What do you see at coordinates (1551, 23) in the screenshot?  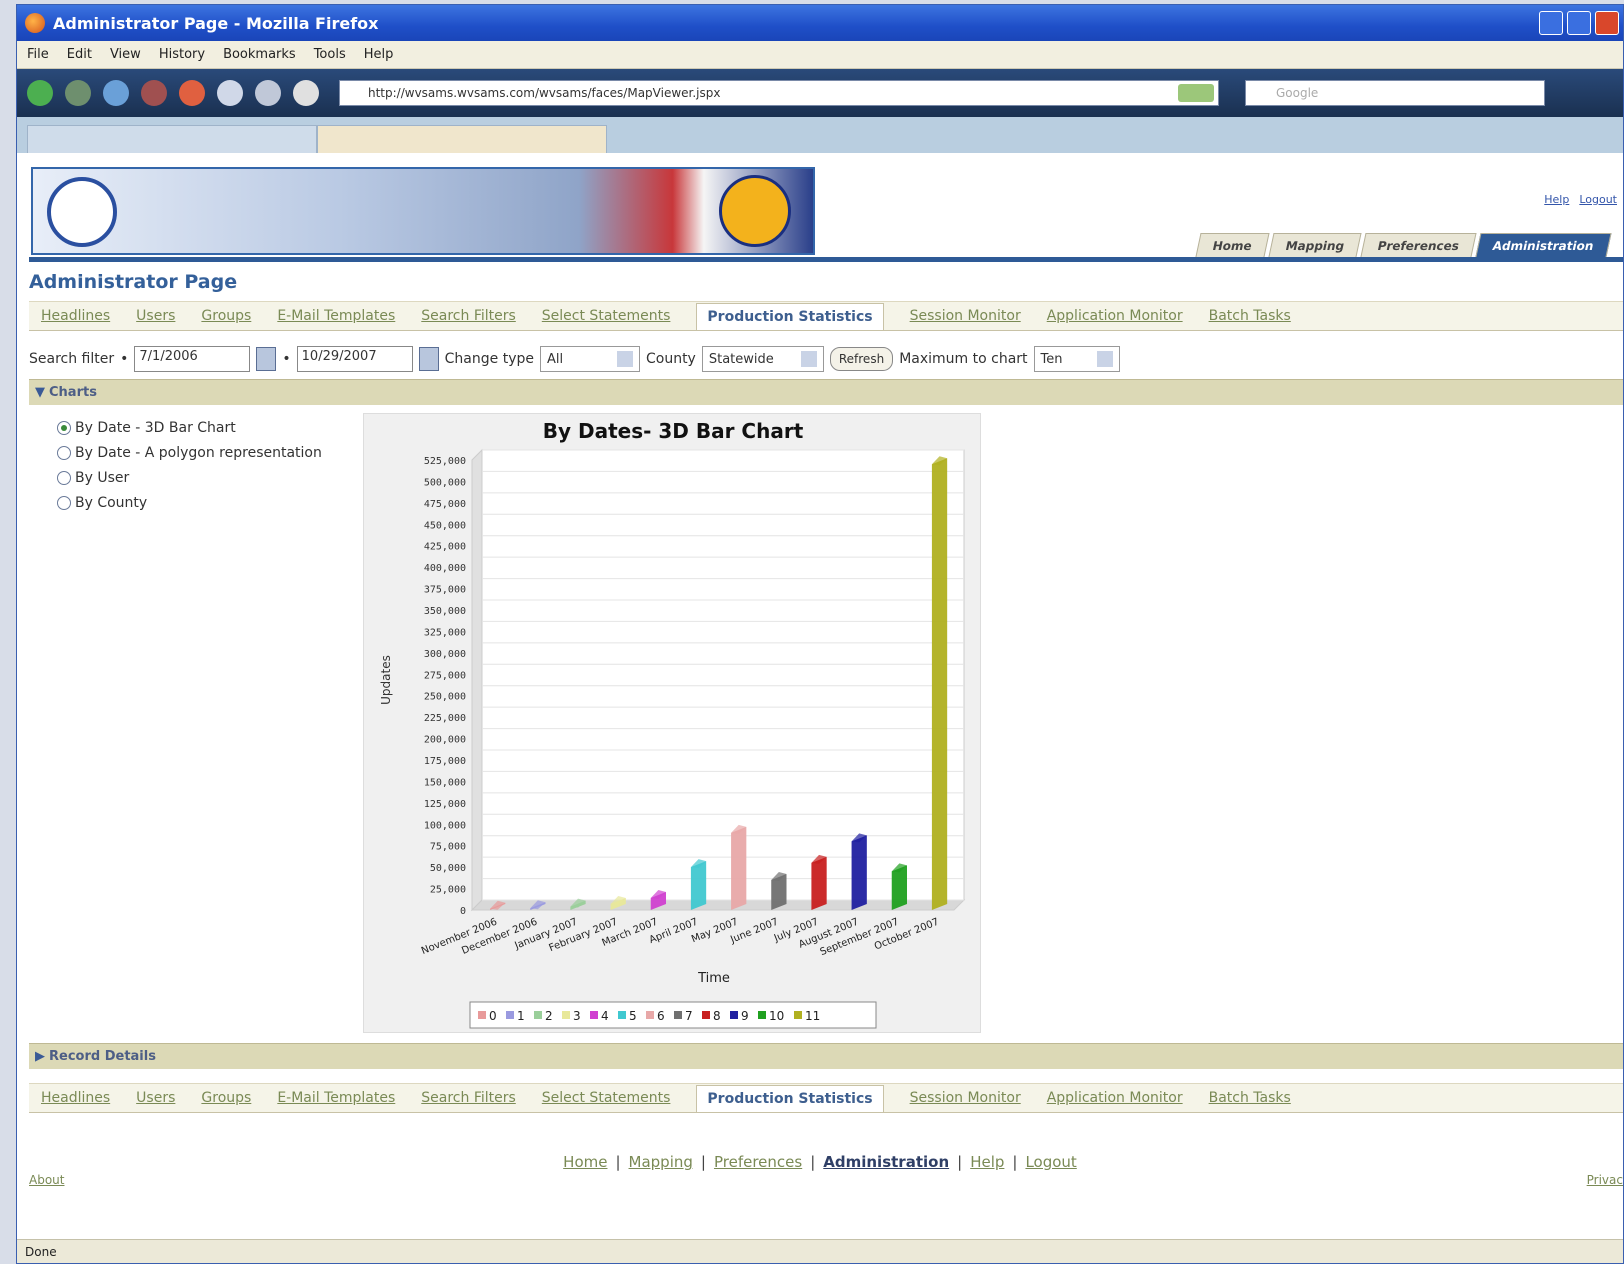 I see `minimize-button` at bounding box center [1551, 23].